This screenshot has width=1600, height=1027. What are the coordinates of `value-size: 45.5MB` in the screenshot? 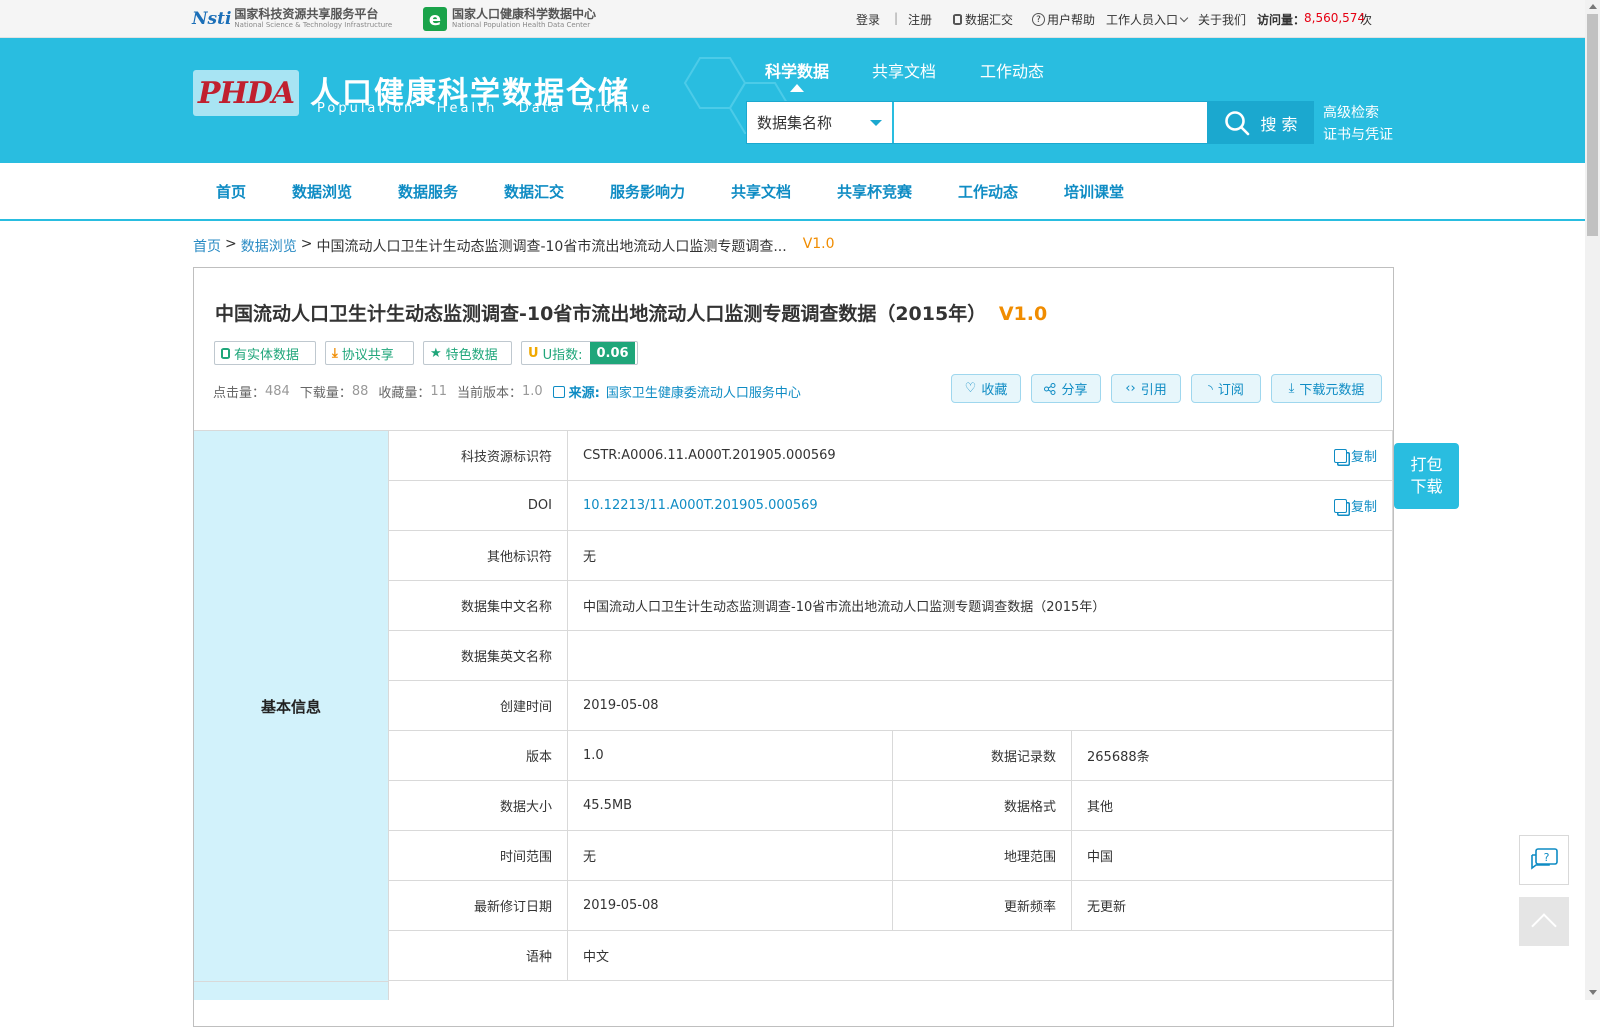 It's located at (730, 806).